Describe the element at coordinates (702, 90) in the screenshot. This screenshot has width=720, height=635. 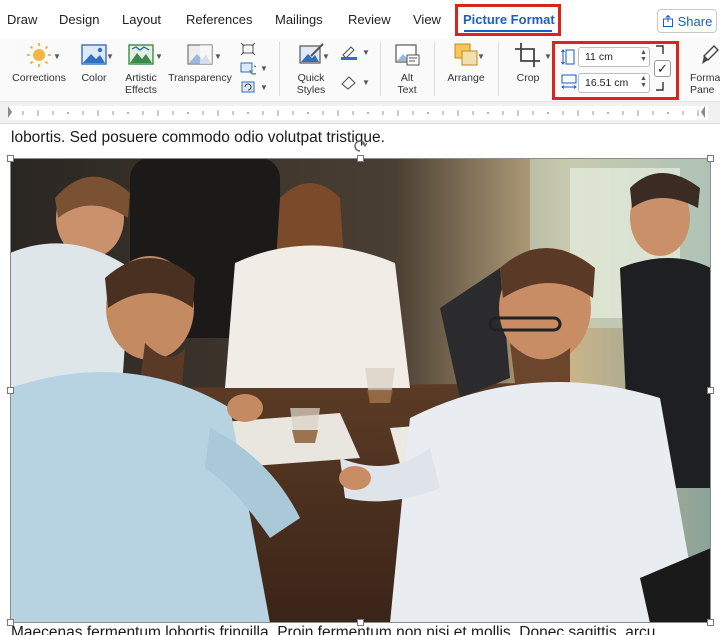
I see `format-pane-label-2: Pane` at that location.